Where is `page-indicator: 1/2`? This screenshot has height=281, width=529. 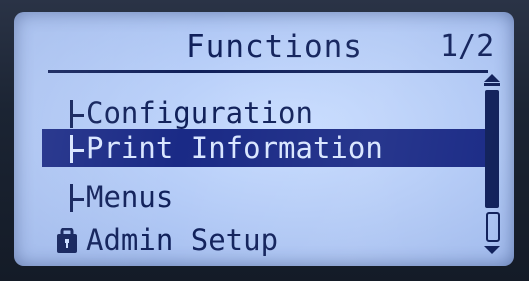 page-indicator: 1/2 is located at coordinates (467, 46).